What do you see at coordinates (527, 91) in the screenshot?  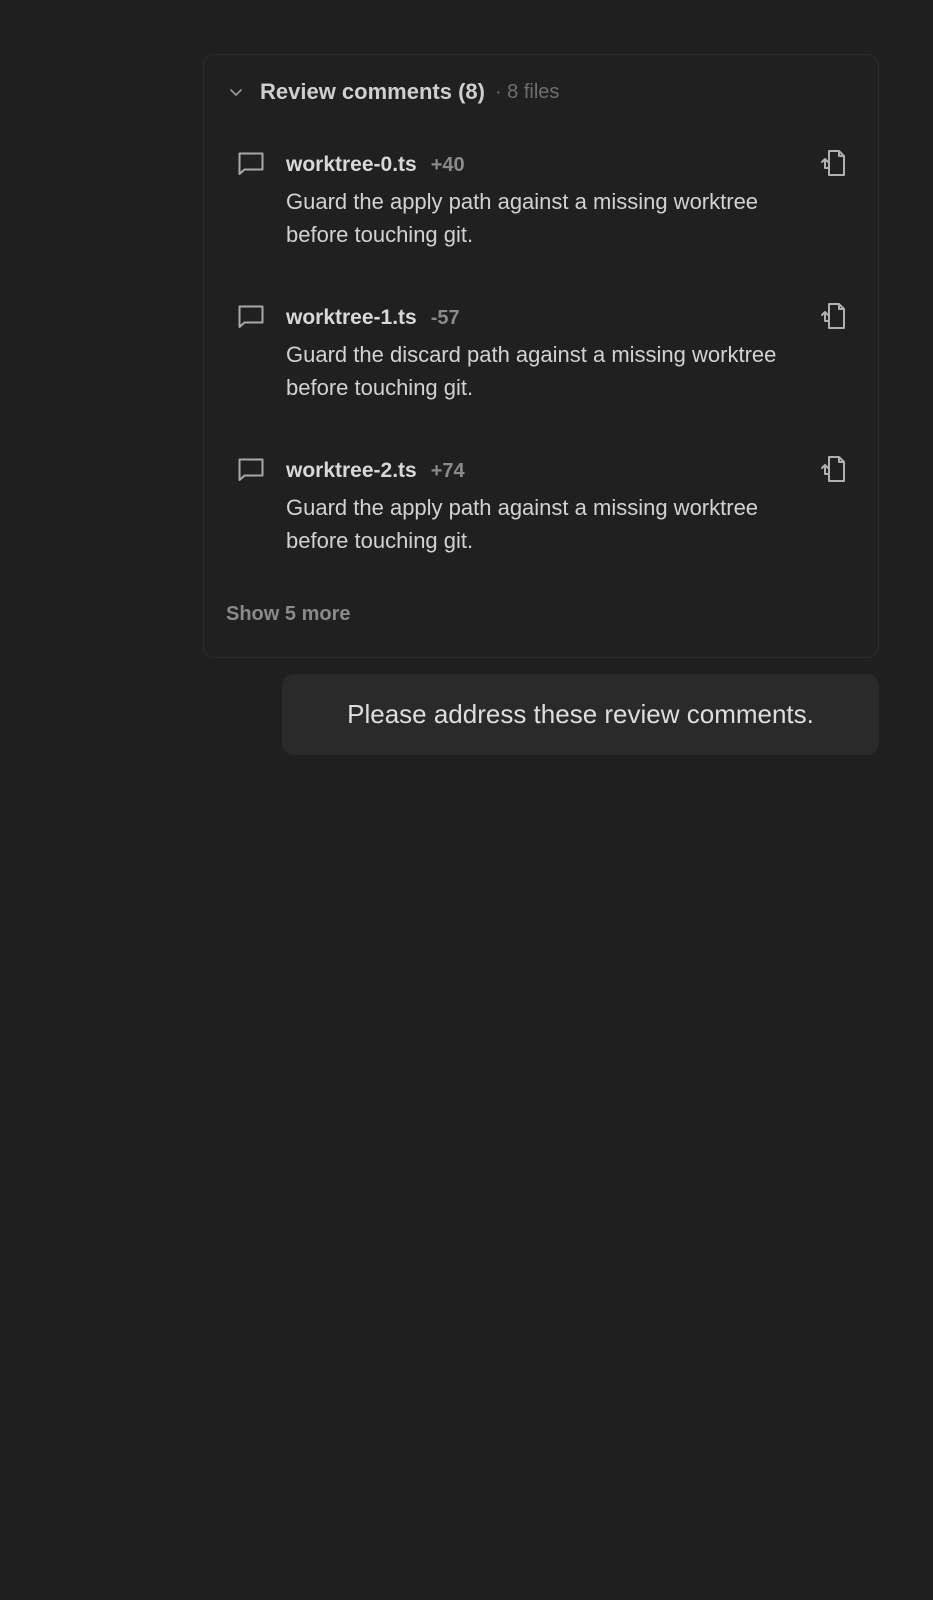 I see `review-comments-file-count: · 8 files` at bounding box center [527, 91].